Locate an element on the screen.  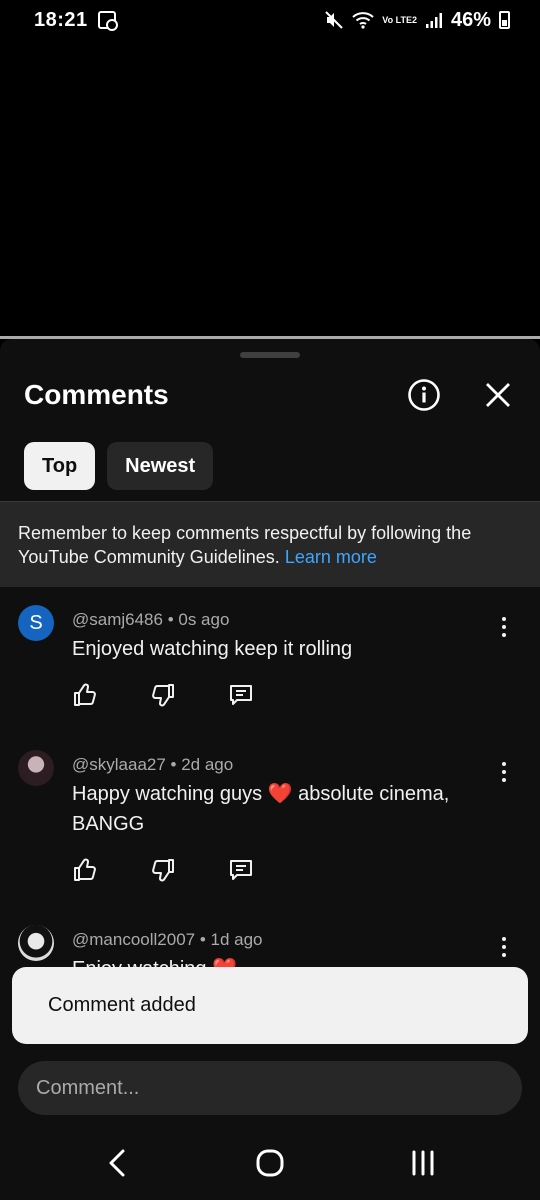
comment-time: 0s ago is located at coordinates (204, 619).